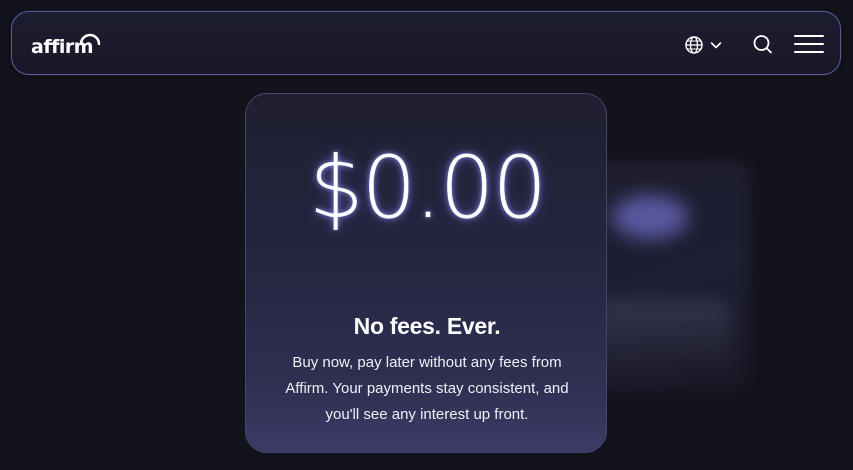 This screenshot has height=470, width=853. What do you see at coordinates (428, 188) in the screenshot?
I see `fee-amount: $0.00` at bounding box center [428, 188].